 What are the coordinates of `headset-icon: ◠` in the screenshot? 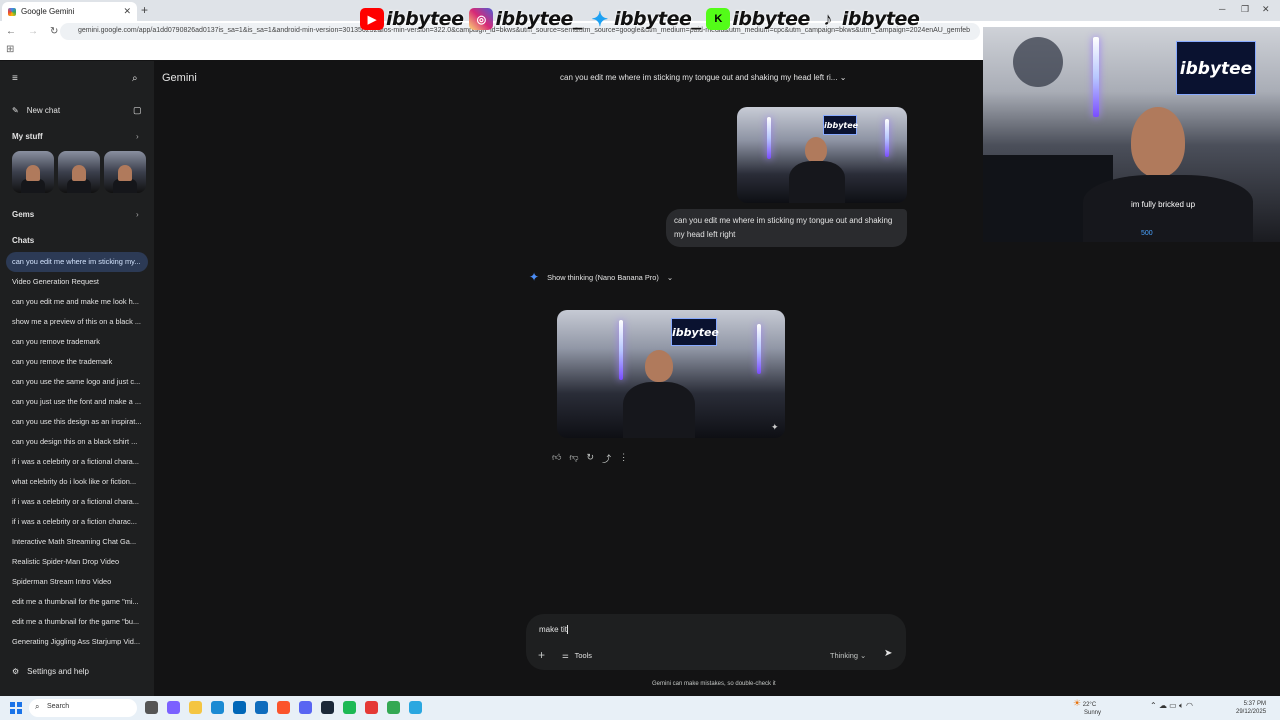 It's located at (1189, 705).